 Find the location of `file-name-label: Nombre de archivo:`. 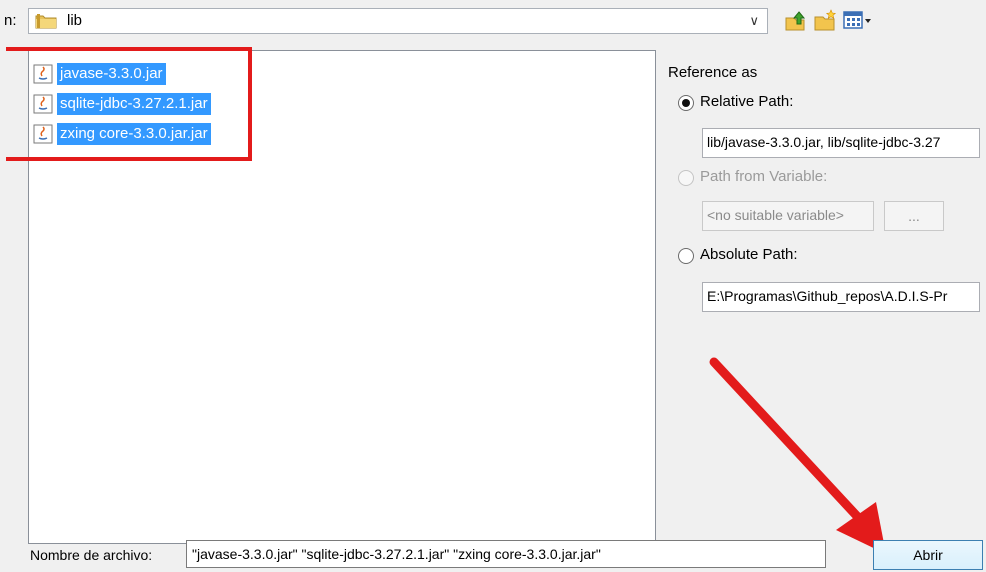

file-name-label: Nombre de archivo: is located at coordinates (91, 555).